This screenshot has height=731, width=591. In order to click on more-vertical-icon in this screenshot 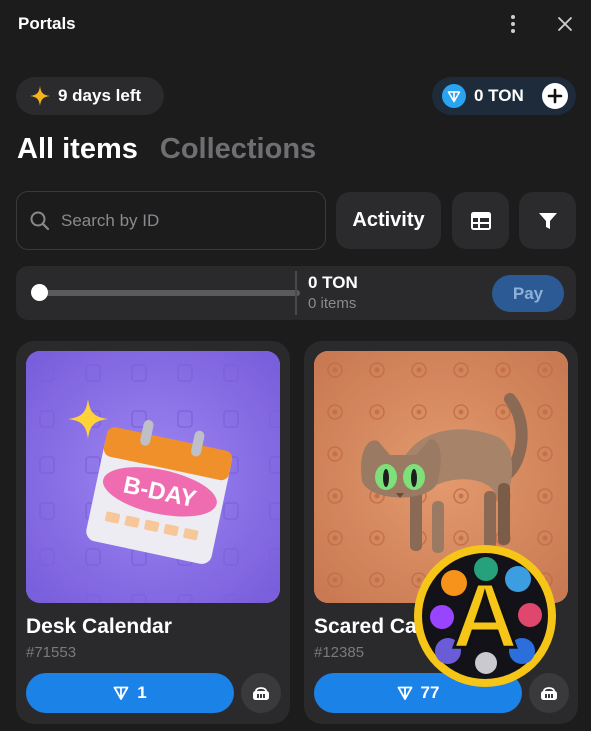, I will do `click(513, 24)`.